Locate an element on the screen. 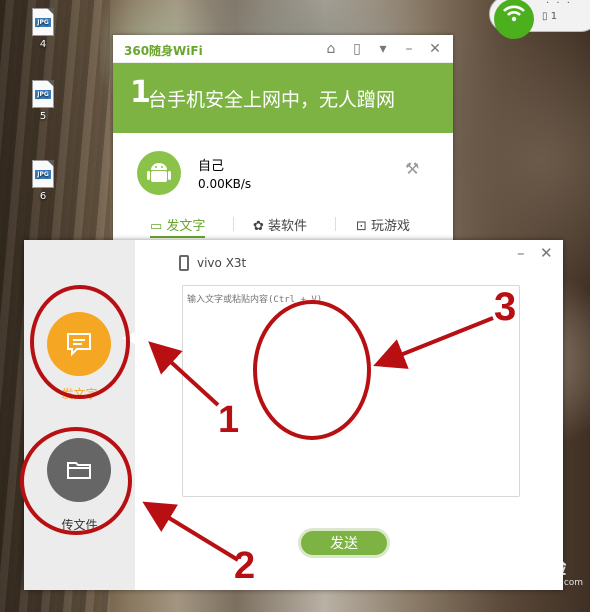 The image size is (590, 612). send-button: 发送 is located at coordinates (344, 543).